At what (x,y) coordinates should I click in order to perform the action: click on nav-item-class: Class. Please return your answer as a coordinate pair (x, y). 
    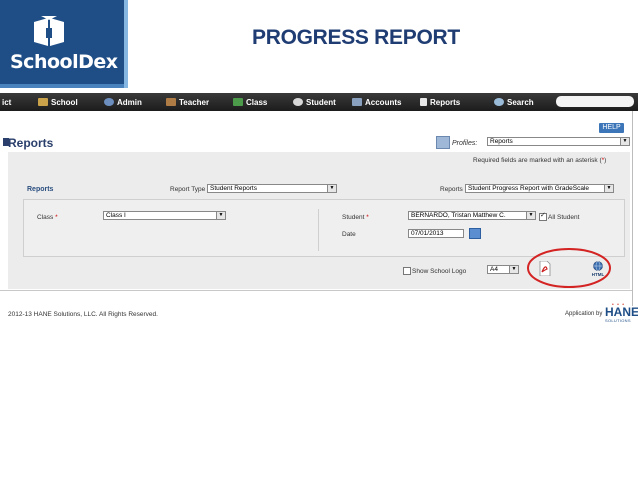
    Looking at the image, I should click on (250, 102).